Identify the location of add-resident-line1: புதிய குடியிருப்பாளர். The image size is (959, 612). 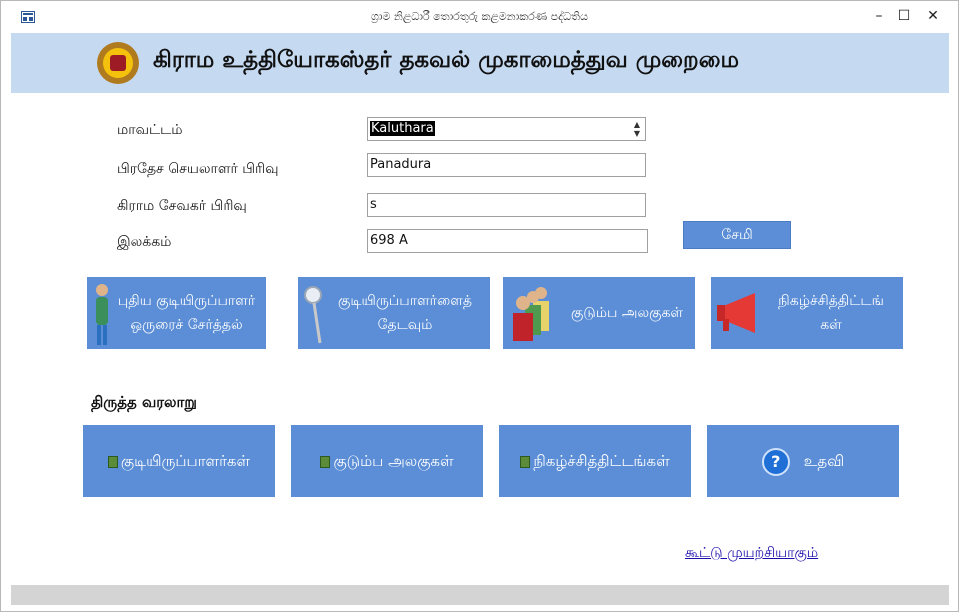
(186, 301).